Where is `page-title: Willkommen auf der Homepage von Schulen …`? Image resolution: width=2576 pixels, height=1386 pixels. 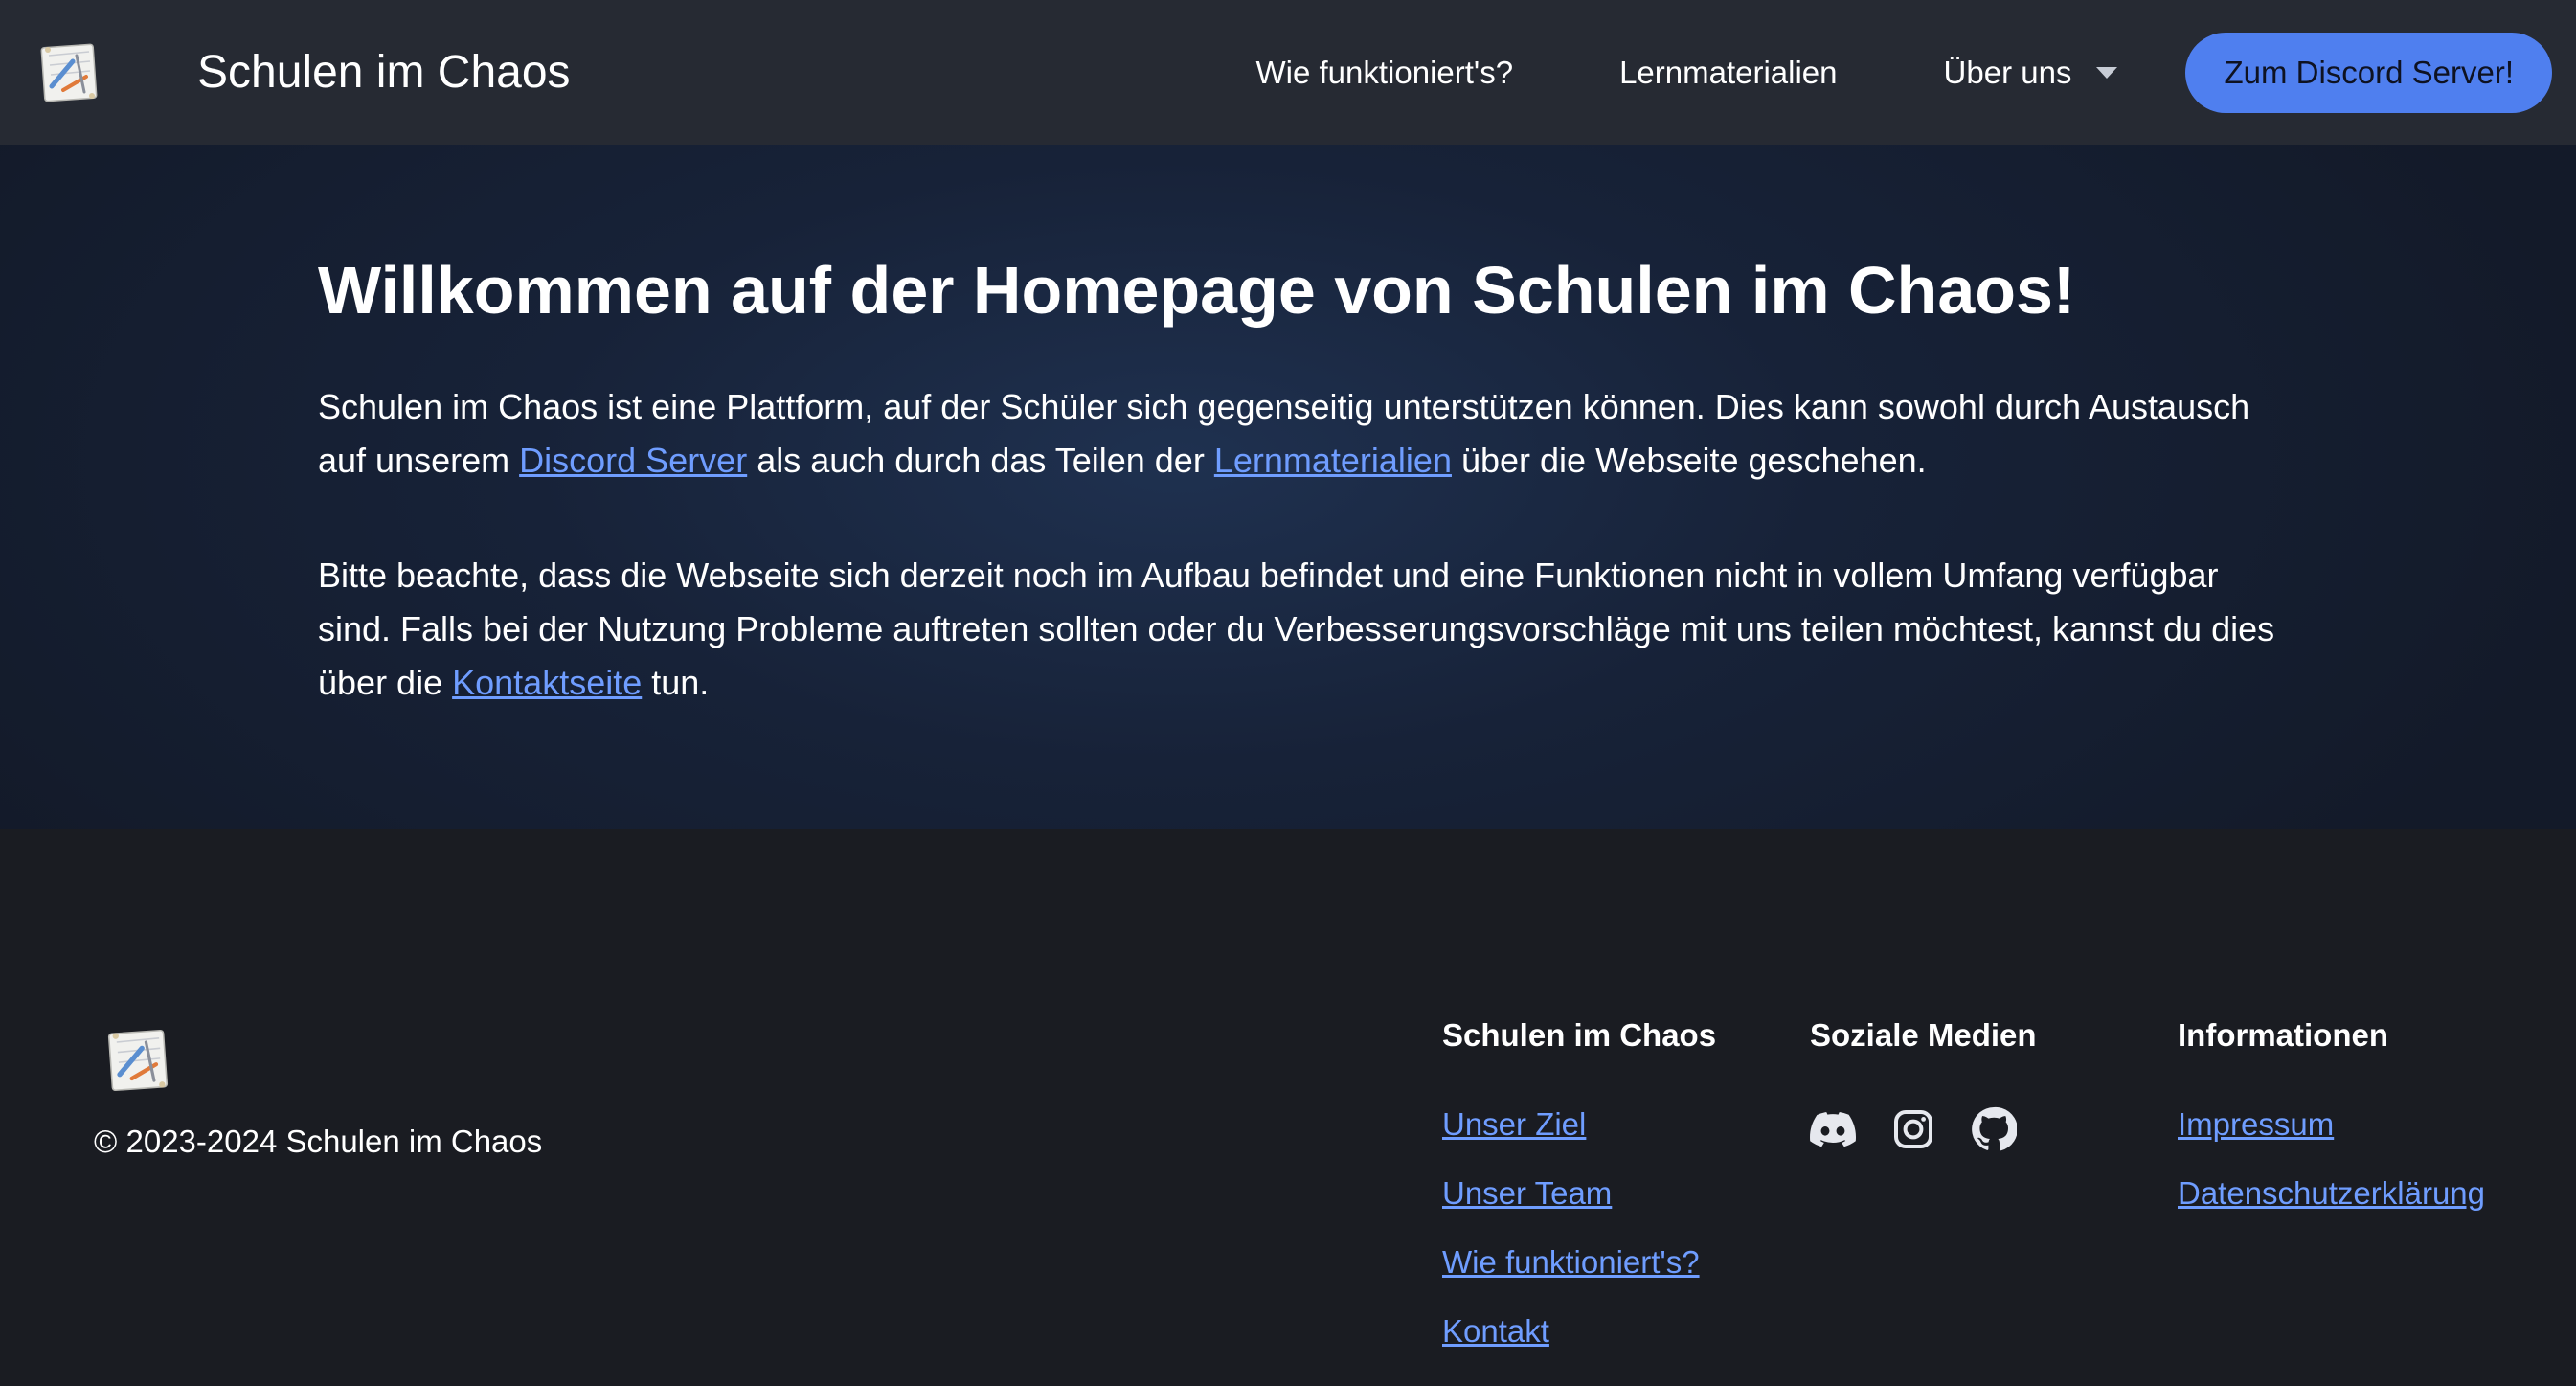 page-title: Willkommen auf der Homepage von Schulen … is located at coordinates (1197, 290).